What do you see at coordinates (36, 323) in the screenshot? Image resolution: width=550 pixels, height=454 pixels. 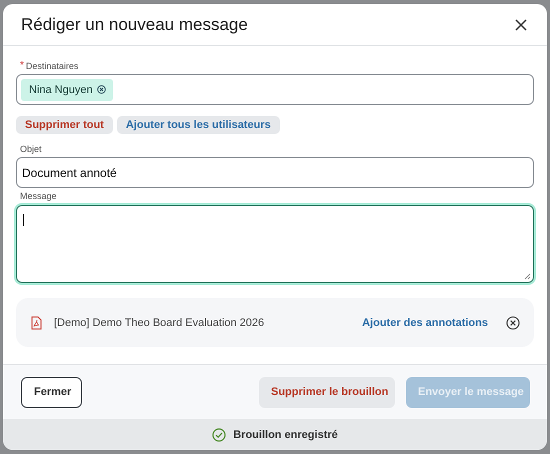 I see `pdf-file-icon` at bounding box center [36, 323].